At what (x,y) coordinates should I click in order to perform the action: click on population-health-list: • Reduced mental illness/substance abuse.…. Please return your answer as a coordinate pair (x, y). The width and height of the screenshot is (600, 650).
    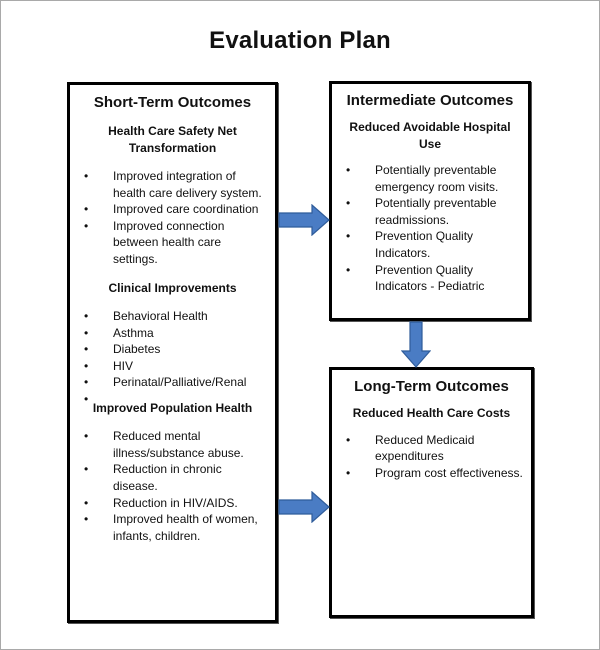
    Looking at the image, I should click on (172, 486).